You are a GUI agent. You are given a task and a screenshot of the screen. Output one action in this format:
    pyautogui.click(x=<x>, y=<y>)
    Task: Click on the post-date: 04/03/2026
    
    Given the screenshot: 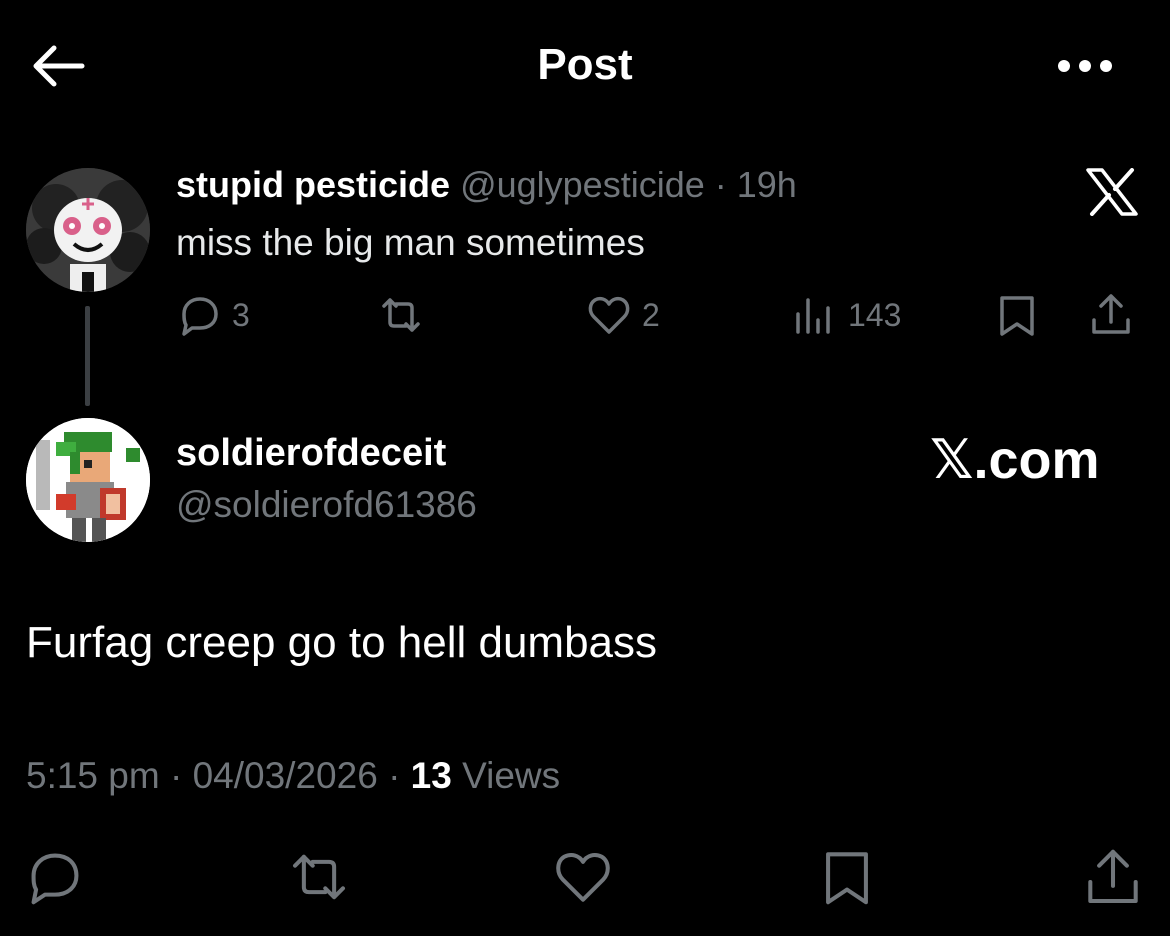 What is the action you would take?
    pyautogui.click(x=285, y=775)
    